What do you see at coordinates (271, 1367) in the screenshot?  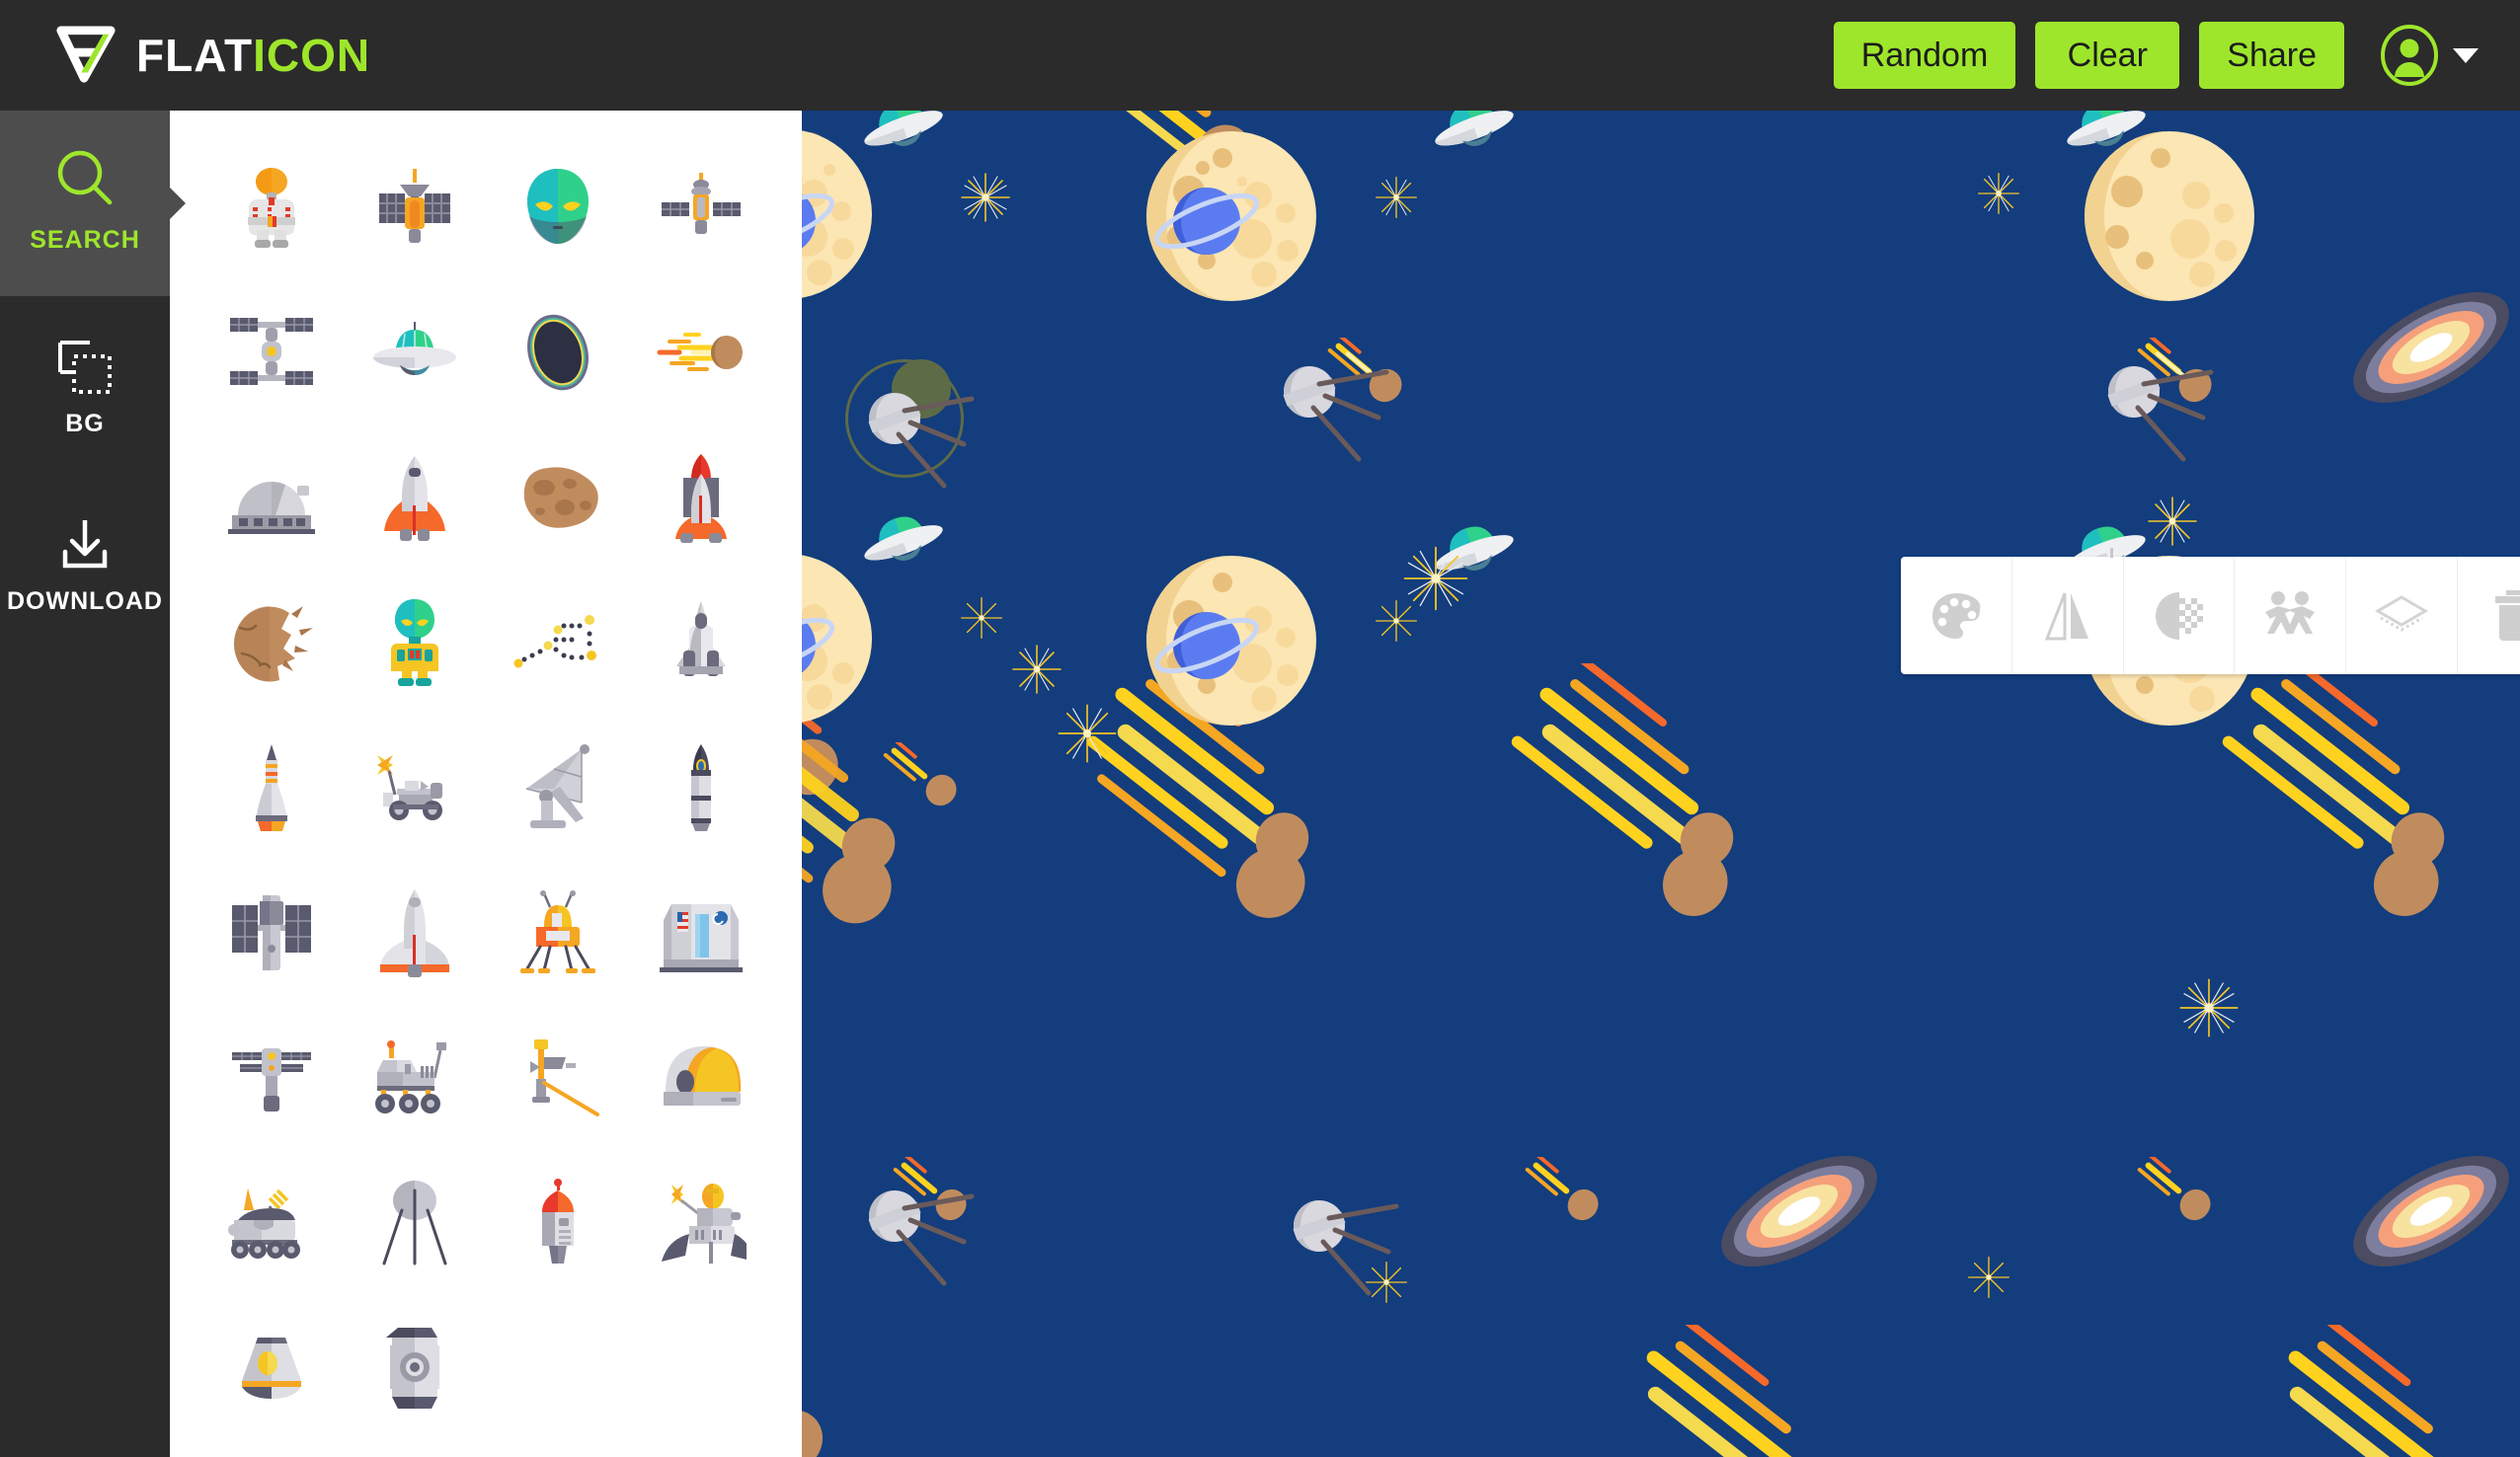 I see `icon-result-reentry-capsule` at bounding box center [271, 1367].